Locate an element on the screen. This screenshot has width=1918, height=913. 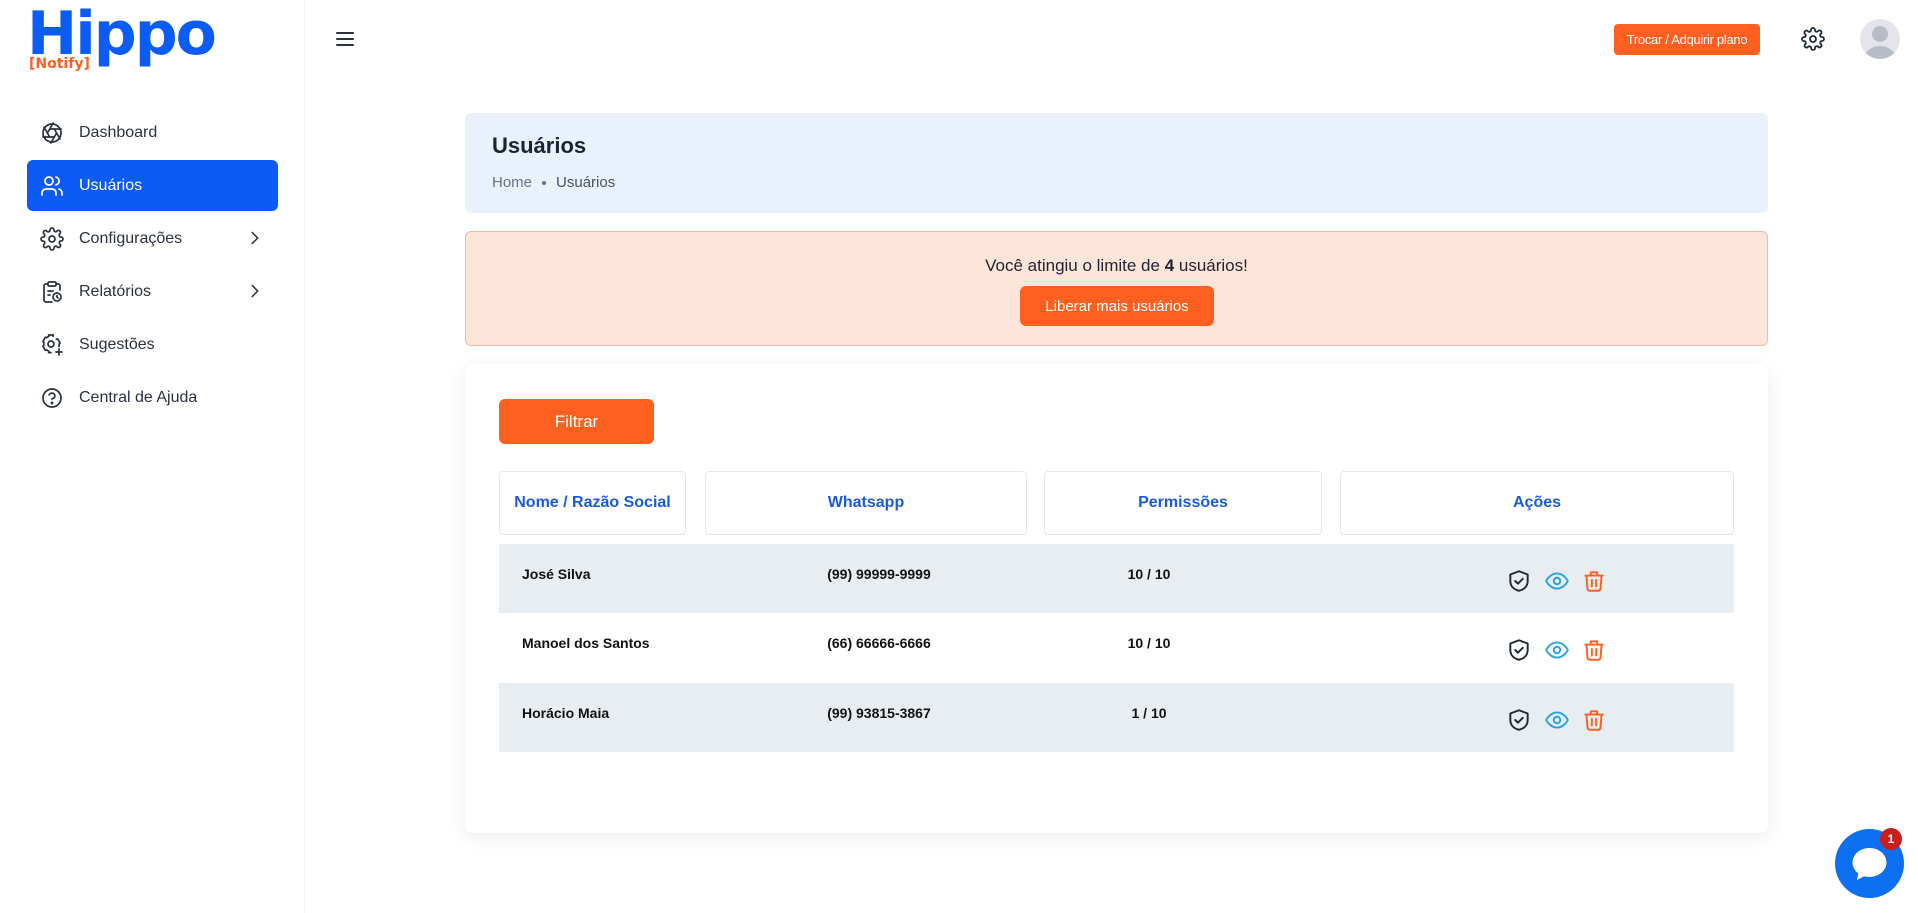
breadcrumb: Home Usuários is located at coordinates (553, 182).